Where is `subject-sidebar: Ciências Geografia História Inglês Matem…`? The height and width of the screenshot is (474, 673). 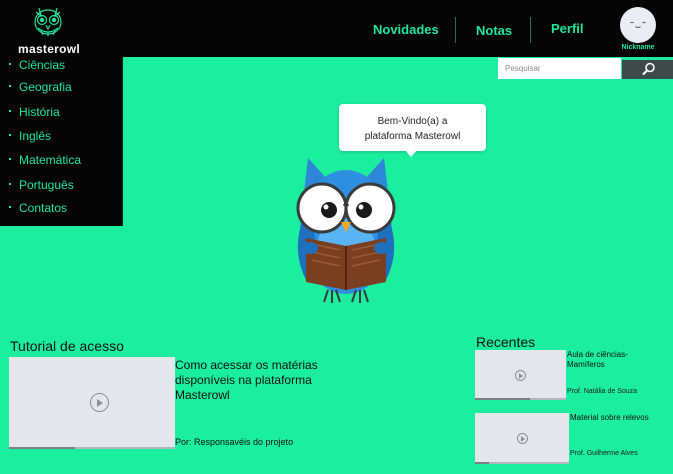
subject-sidebar: Ciências Geografia História Inglês Matem… is located at coordinates (61, 140).